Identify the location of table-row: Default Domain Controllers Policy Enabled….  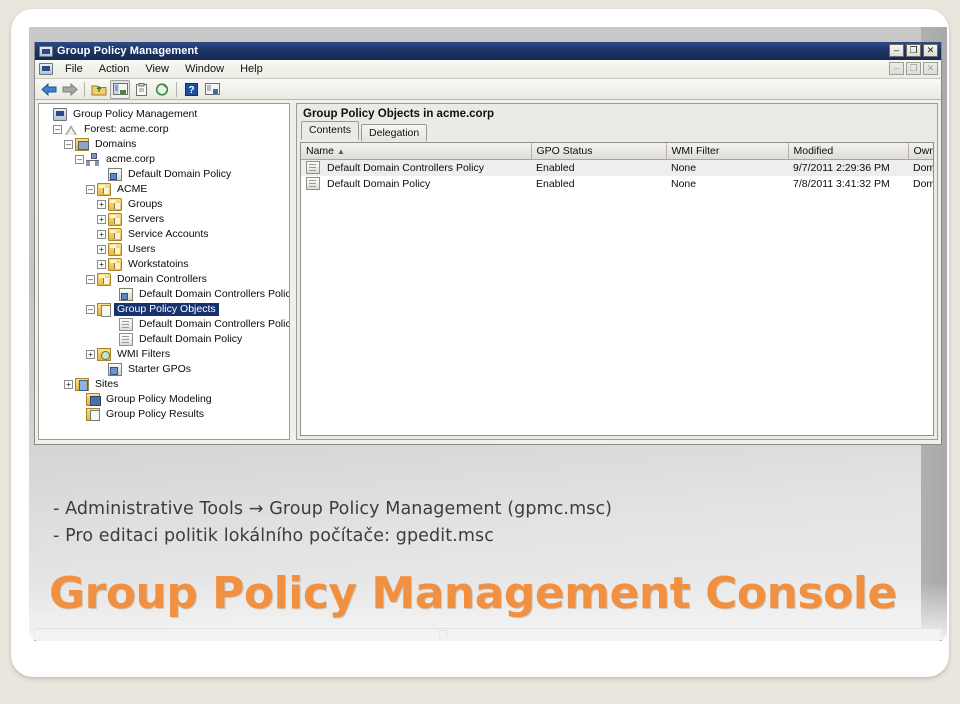
(617, 167).